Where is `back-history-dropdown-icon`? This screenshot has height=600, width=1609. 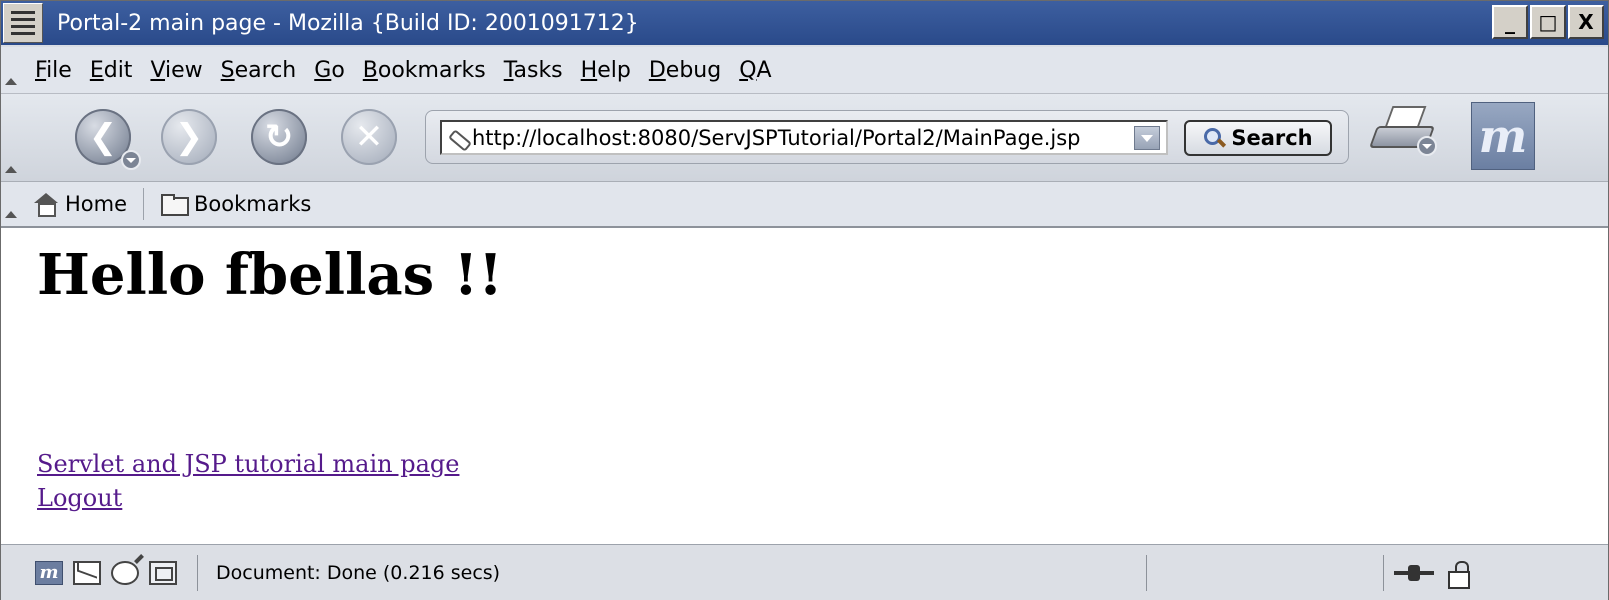 back-history-dropdown-icon is located at coordinates (131, 160).